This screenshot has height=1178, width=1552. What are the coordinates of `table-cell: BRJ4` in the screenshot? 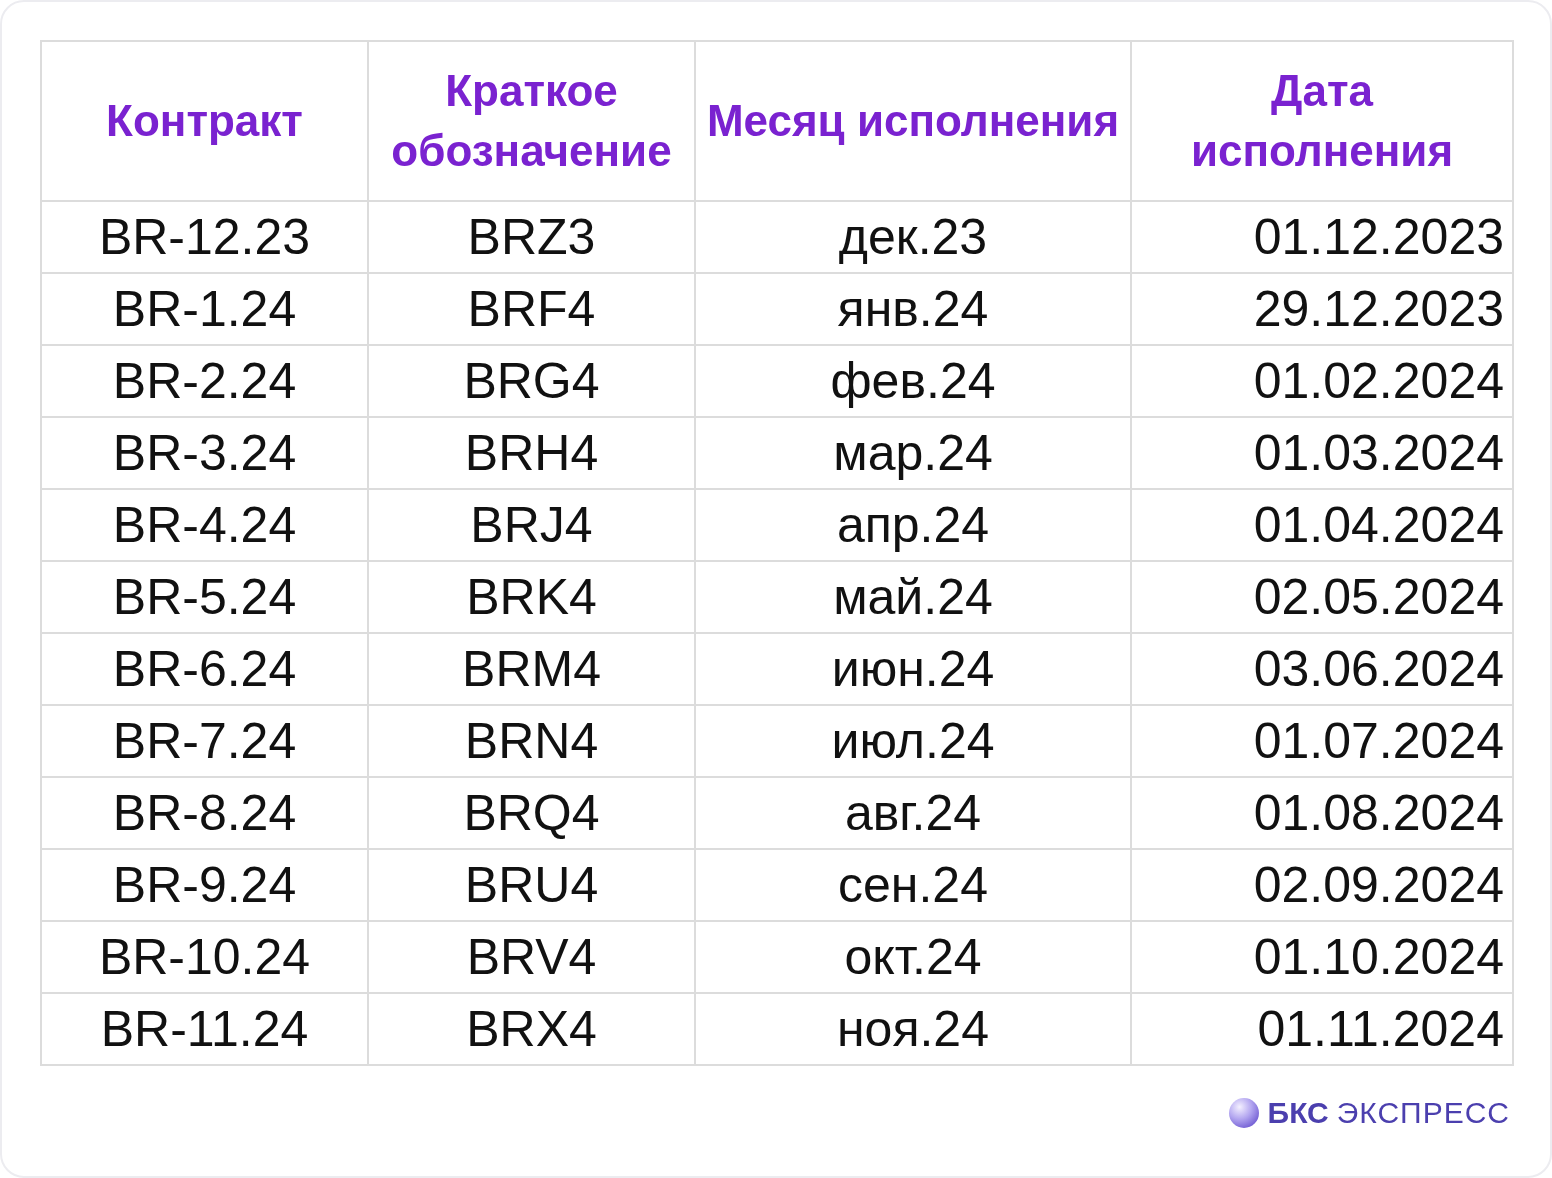 It's located at (531, 525).